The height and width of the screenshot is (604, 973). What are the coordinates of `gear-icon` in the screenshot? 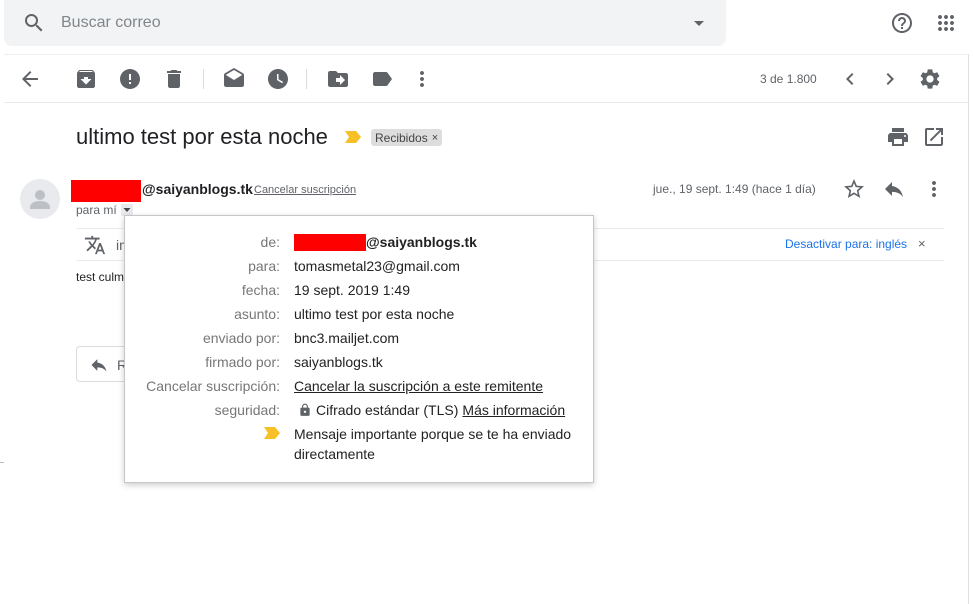 It's located at (930, 79).